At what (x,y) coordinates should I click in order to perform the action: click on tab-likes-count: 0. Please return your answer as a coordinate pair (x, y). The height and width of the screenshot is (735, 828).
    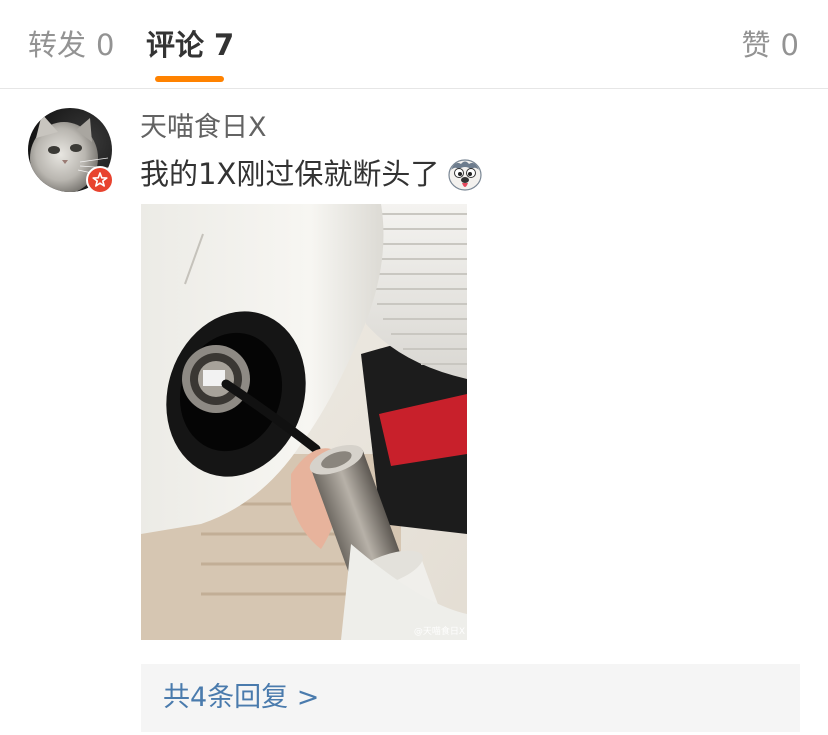
    Looking at the image, I should click on (789, 45).